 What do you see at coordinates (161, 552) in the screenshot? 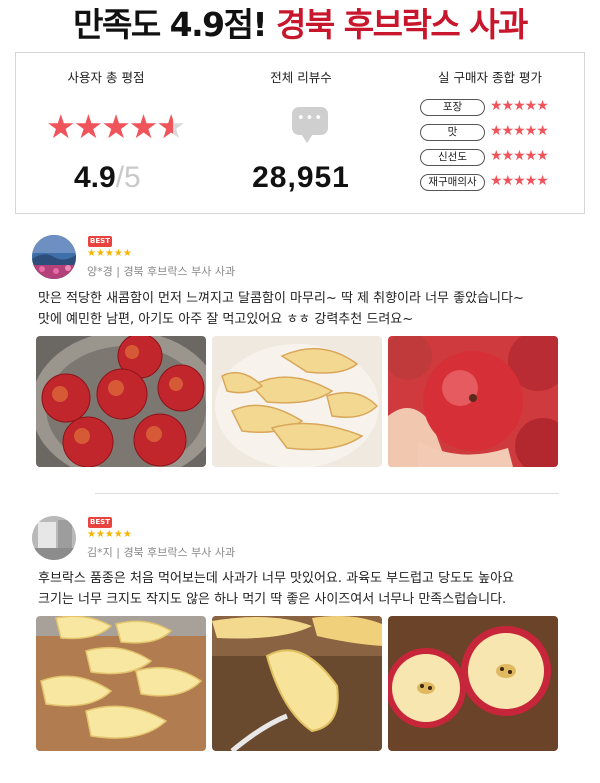
I see `review-meta: 김*지 | 경북 후브락스 부사 사과` at bounding box center [161, 552].